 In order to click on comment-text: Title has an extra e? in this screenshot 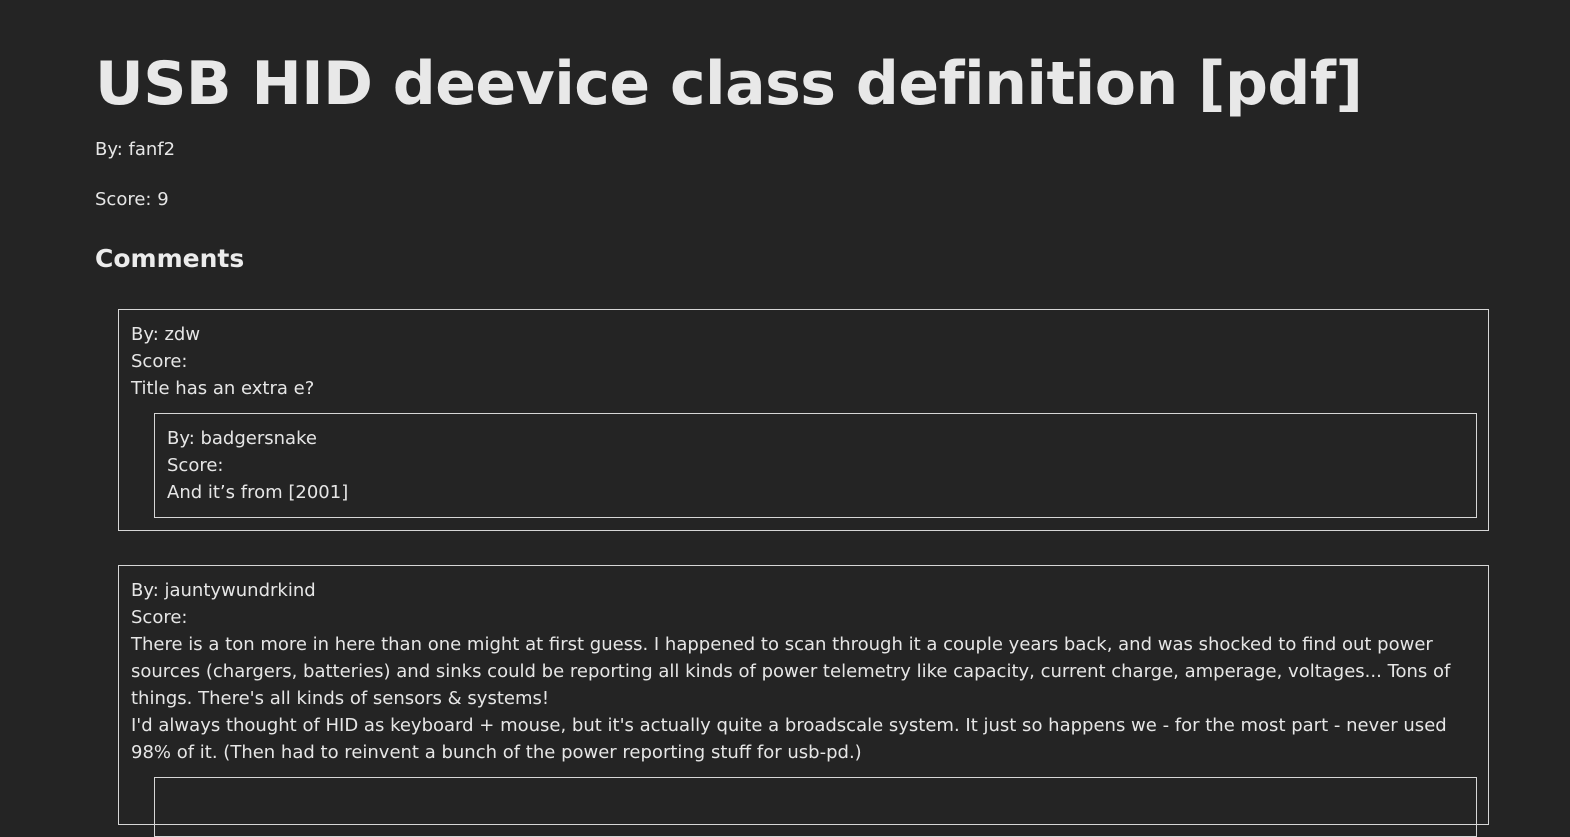, I will do `click(223, 388)`.